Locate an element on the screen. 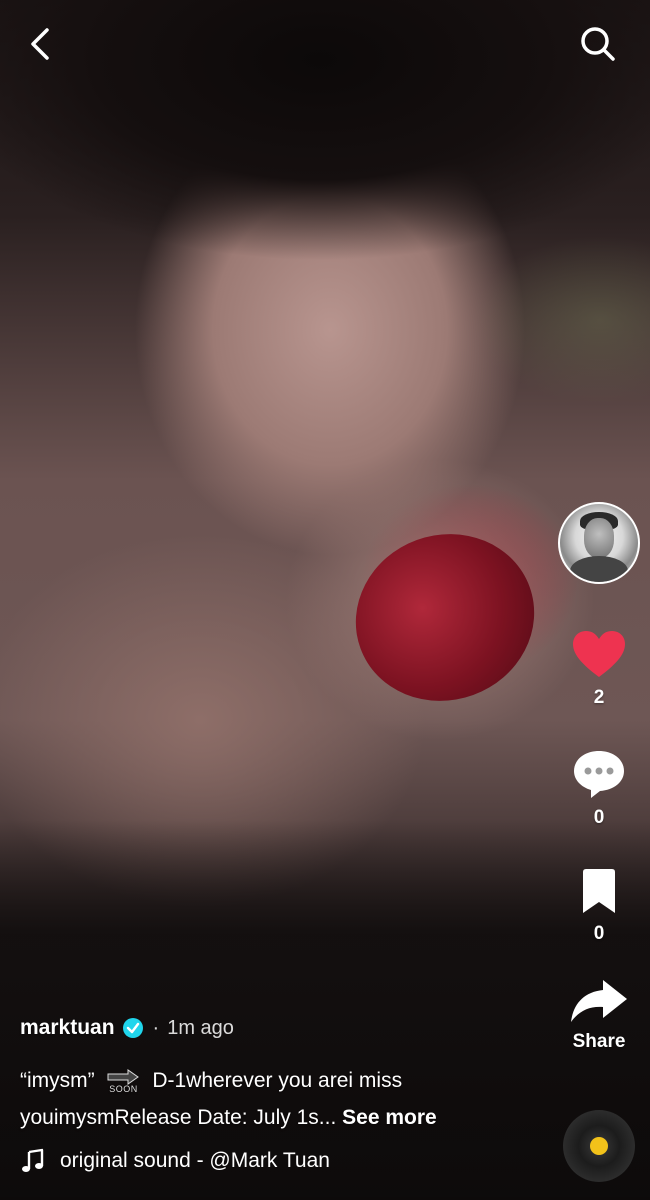 This screenshot has height=1200, width=650. music-disc is located at coordinates (599, 1146).